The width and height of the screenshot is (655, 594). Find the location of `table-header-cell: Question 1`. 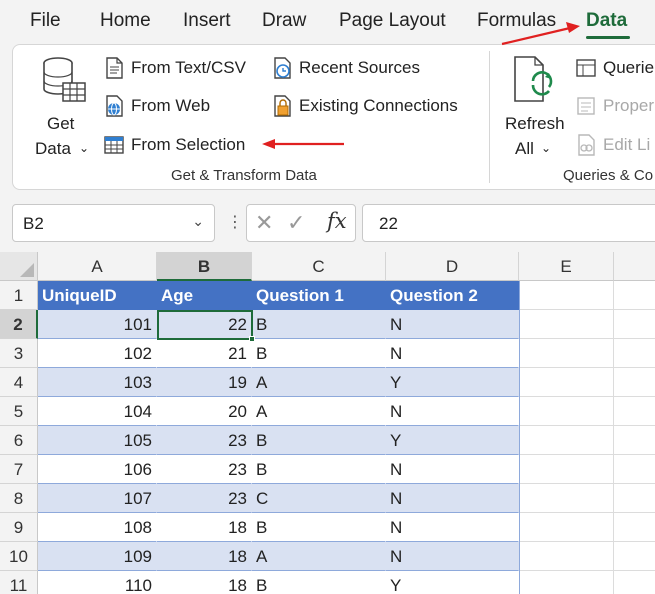

table-header-cell: Question 1 is located at coordinates (319, 295).